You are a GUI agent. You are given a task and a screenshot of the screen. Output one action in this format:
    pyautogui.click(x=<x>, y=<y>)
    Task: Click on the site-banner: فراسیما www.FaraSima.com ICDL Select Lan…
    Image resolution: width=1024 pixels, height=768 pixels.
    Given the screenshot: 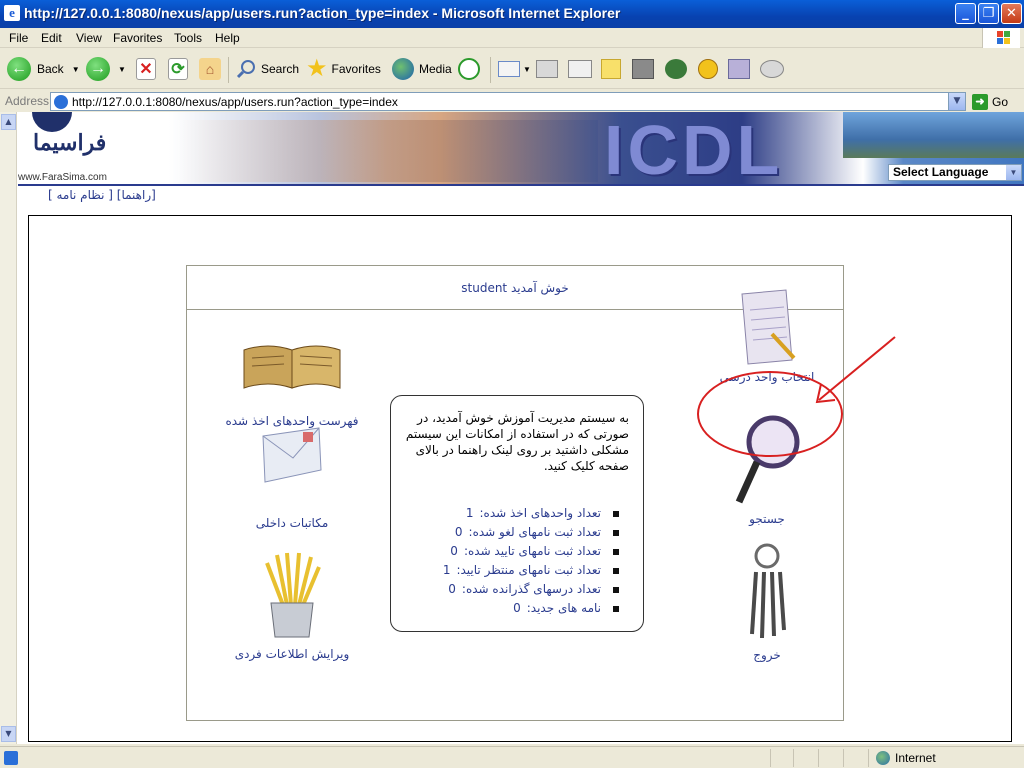 What is the action you would take?
    pyautogui.click(x=521, y=148)
    